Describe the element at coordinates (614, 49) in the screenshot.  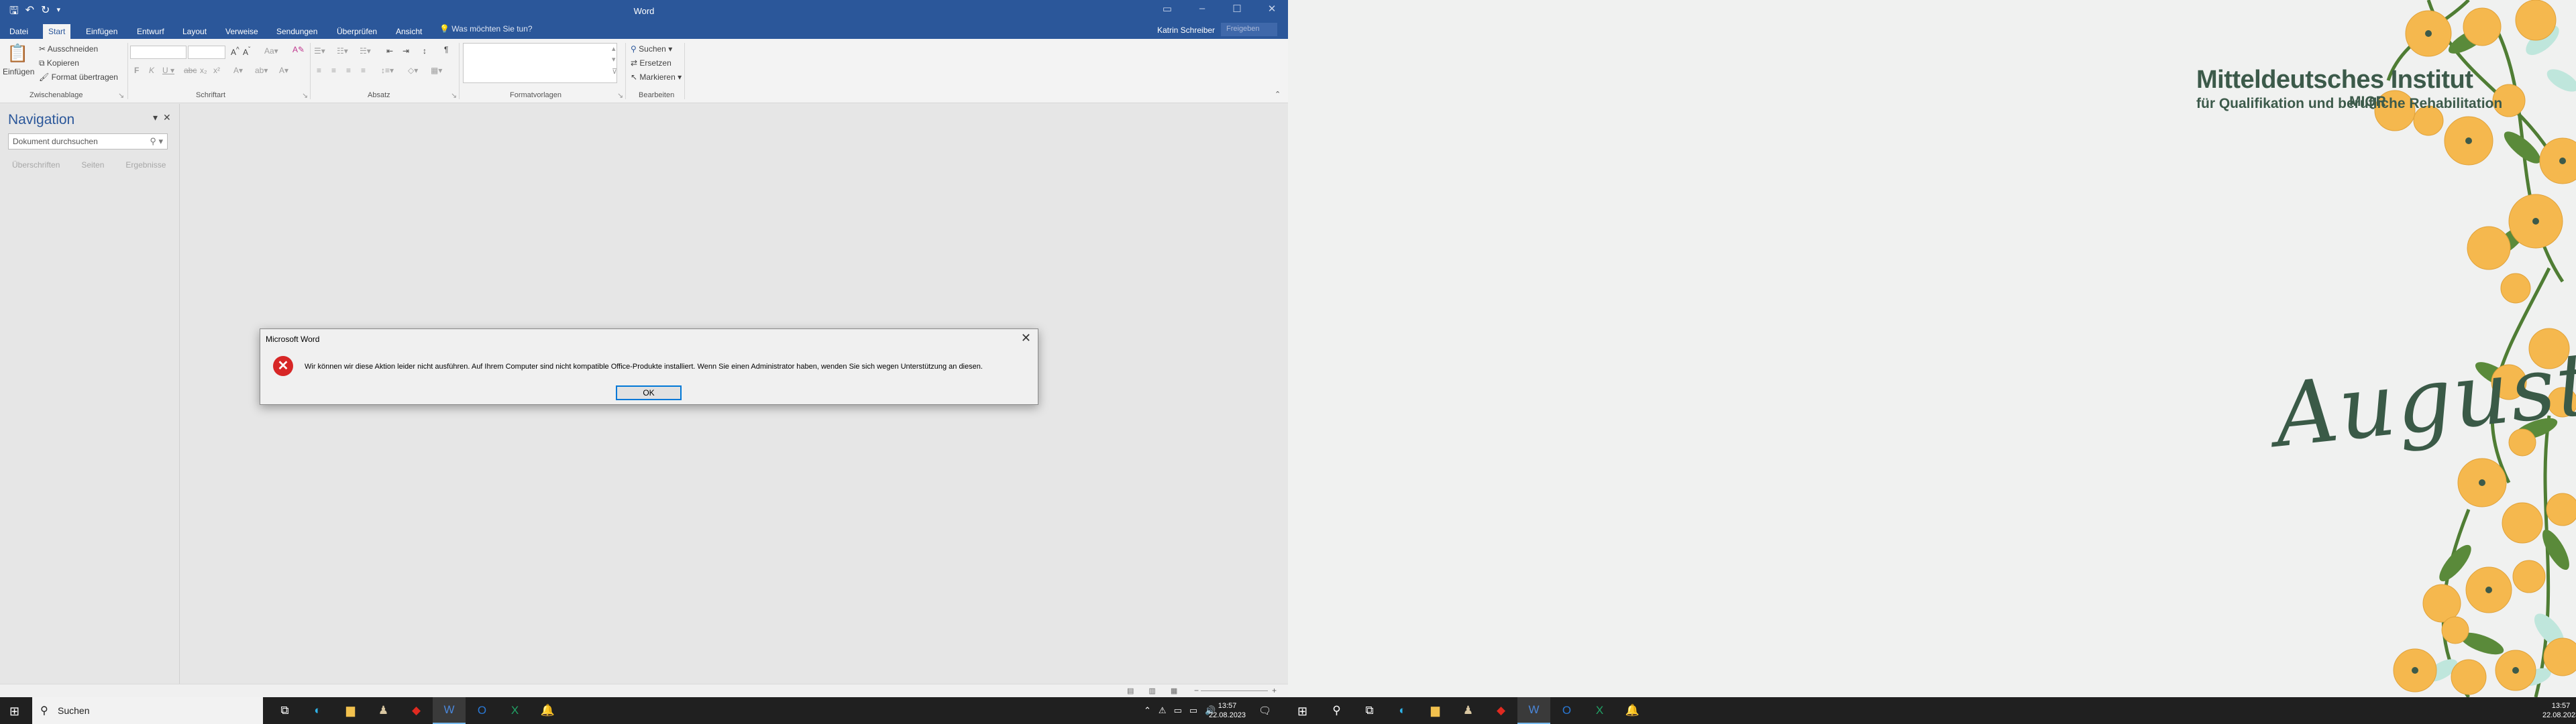
I see `styles-scroll-up-icon: ▴` at that location.